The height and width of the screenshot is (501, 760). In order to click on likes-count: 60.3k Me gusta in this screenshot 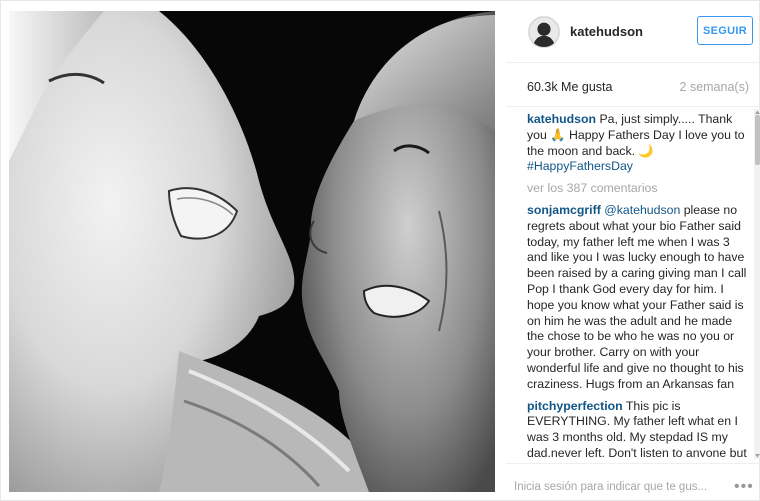, I will do `click(569, 87)`.